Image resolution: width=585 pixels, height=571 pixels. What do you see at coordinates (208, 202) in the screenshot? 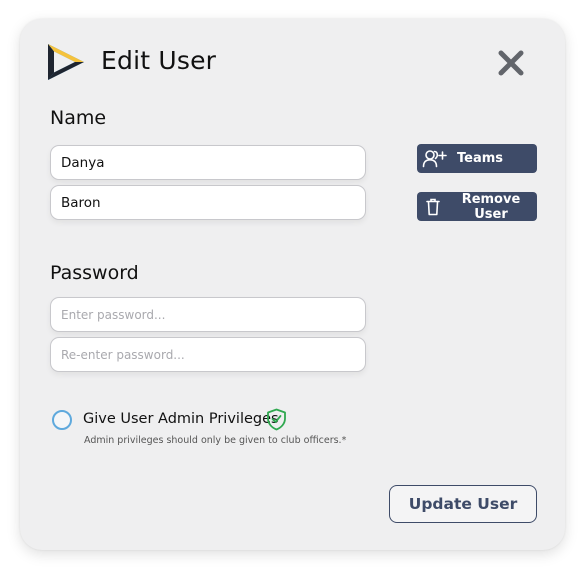
I see `last-name-input` at bounding box center [208, 202].